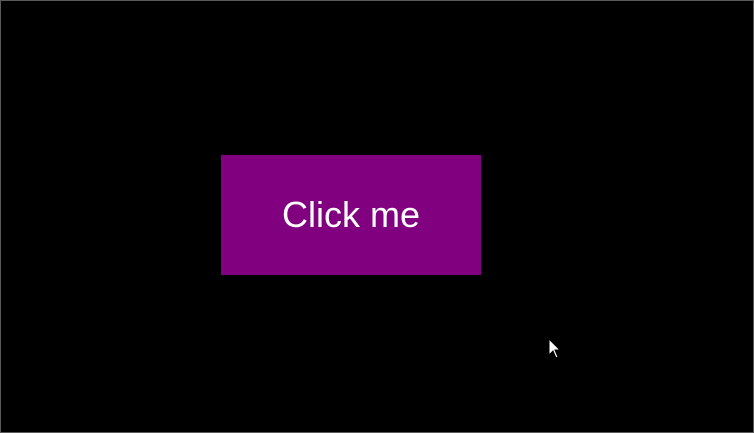  I want to click on mouse-pointer-icon, so click(555, 348).